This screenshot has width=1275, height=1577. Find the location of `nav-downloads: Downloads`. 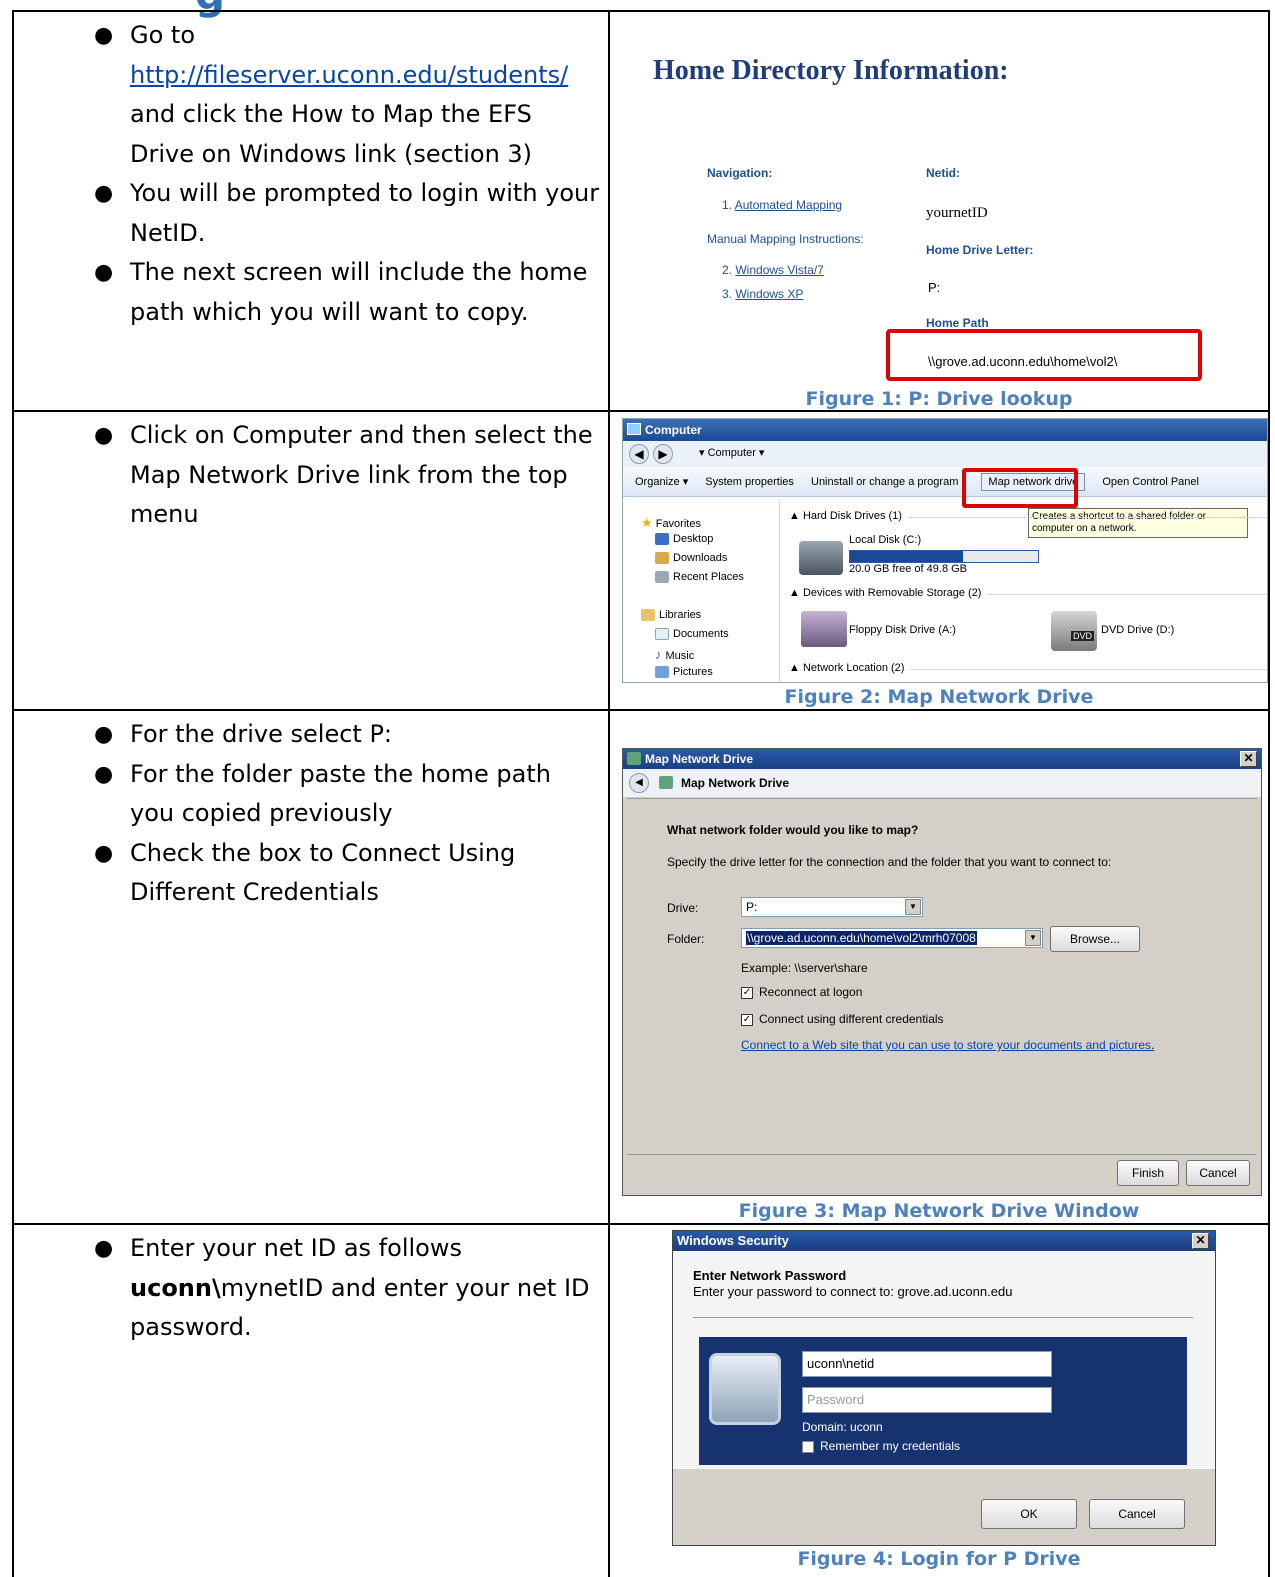

nav-downloads: Downloads is located at coordinates (691, 558).